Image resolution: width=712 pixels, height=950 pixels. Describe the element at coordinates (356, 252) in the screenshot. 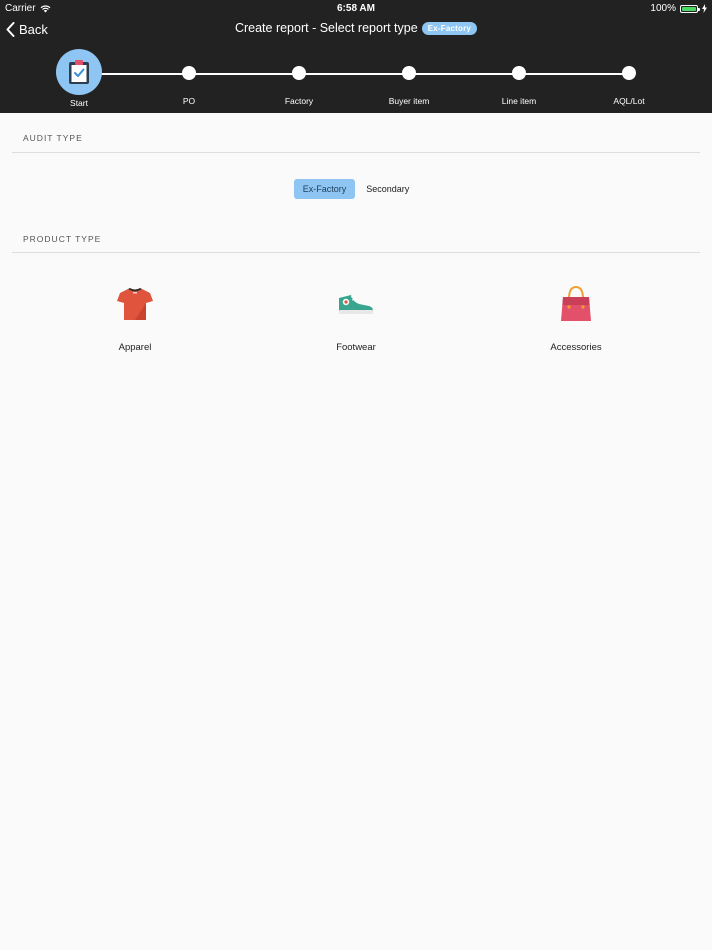

I see `product-type-divider` at that location.